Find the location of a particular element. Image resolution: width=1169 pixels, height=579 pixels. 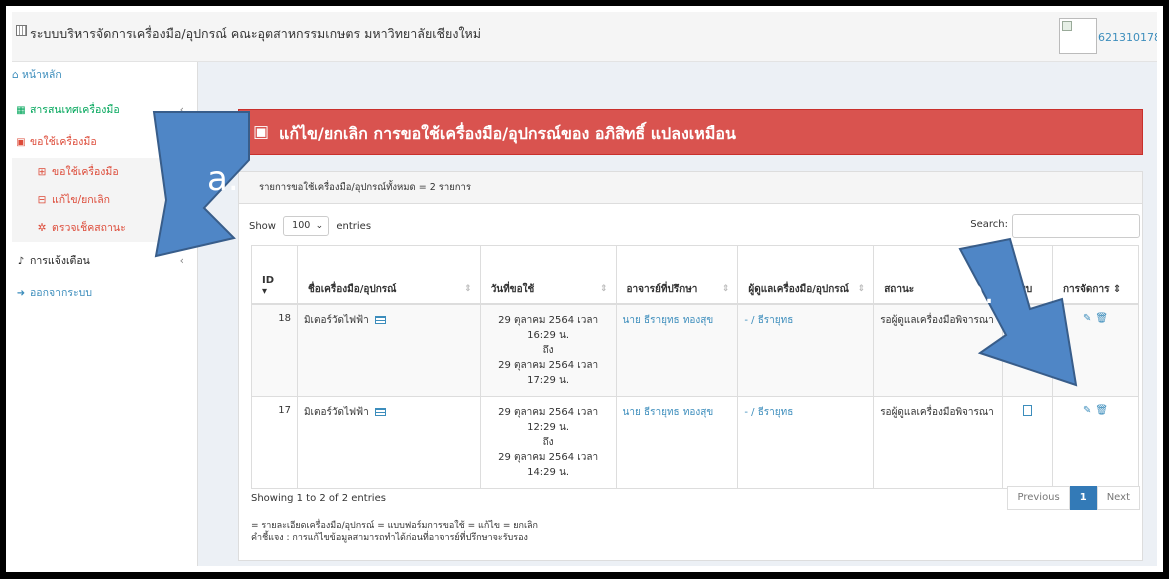

home-icon: ⌂ is located at coordinates (15, 75).